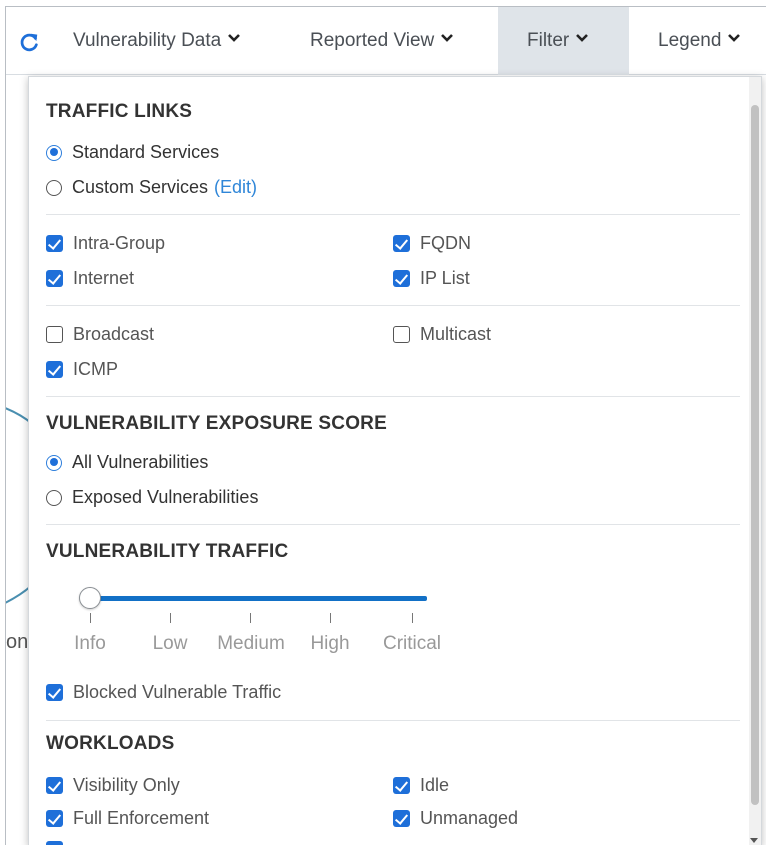  What do you see at coordinates (110, 743) in the screenshot?
I see `workloads-title: WORKLOADS` at bounding box center [110, 743].